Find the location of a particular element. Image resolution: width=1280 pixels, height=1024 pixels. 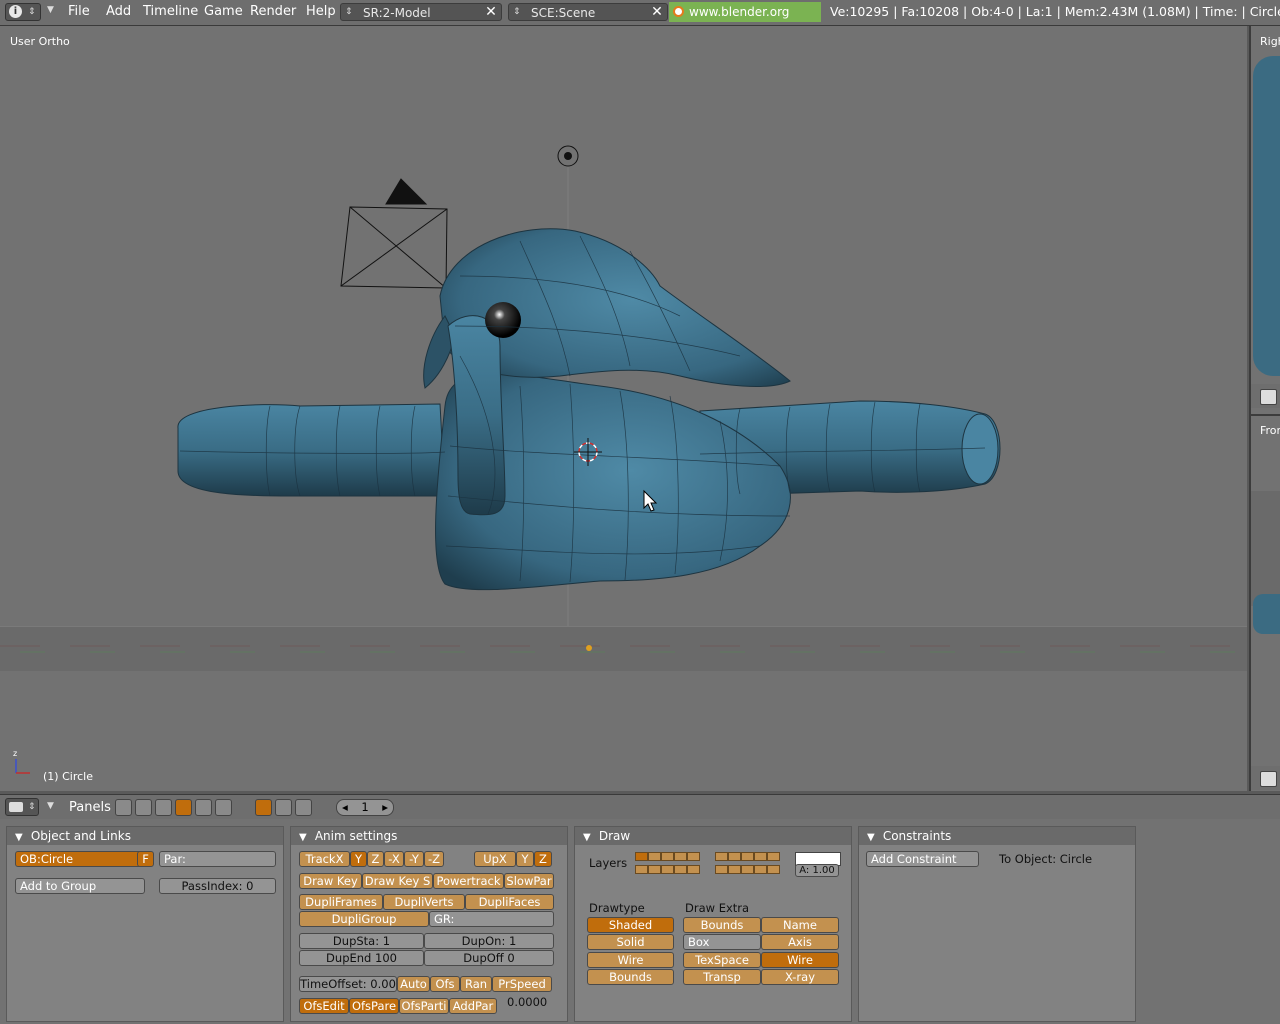

scene-selector: ⇕ SCE:Scene ✕ is located at coordinates (588, 12).